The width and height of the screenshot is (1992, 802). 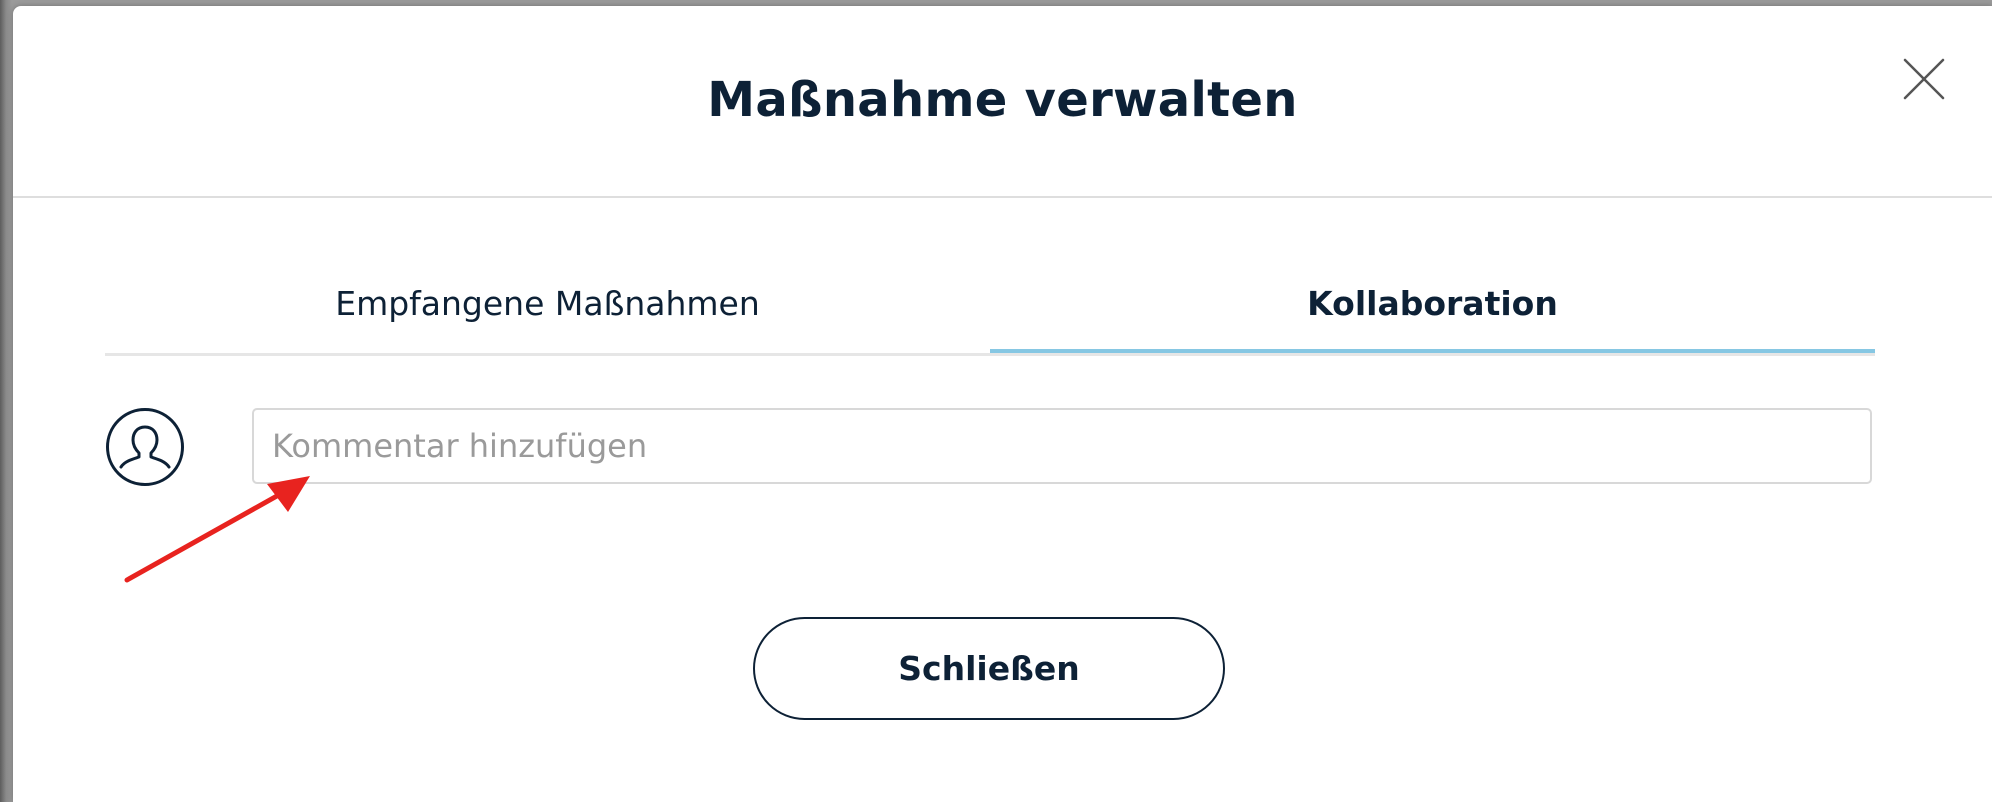 What do you see at coordinates (989, 668) in the screenshot?
I see `close-dialog-button: Schließen` at bounding box center [989, 668].